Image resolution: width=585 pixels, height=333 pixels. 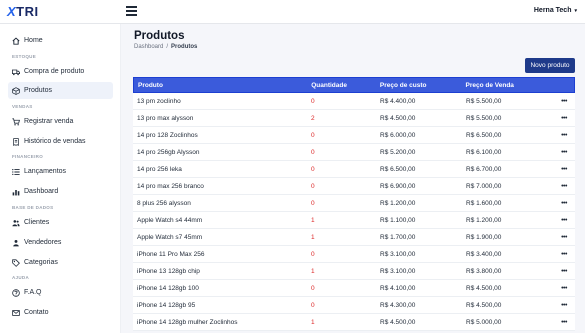 What do you see at coordinates (354, 101) in the screenshot?
I see `table-row: 13 pm zoclinho 0 R$ 4.400,00 R$ 5.500,00 •••` at bounding box center [354, 101].